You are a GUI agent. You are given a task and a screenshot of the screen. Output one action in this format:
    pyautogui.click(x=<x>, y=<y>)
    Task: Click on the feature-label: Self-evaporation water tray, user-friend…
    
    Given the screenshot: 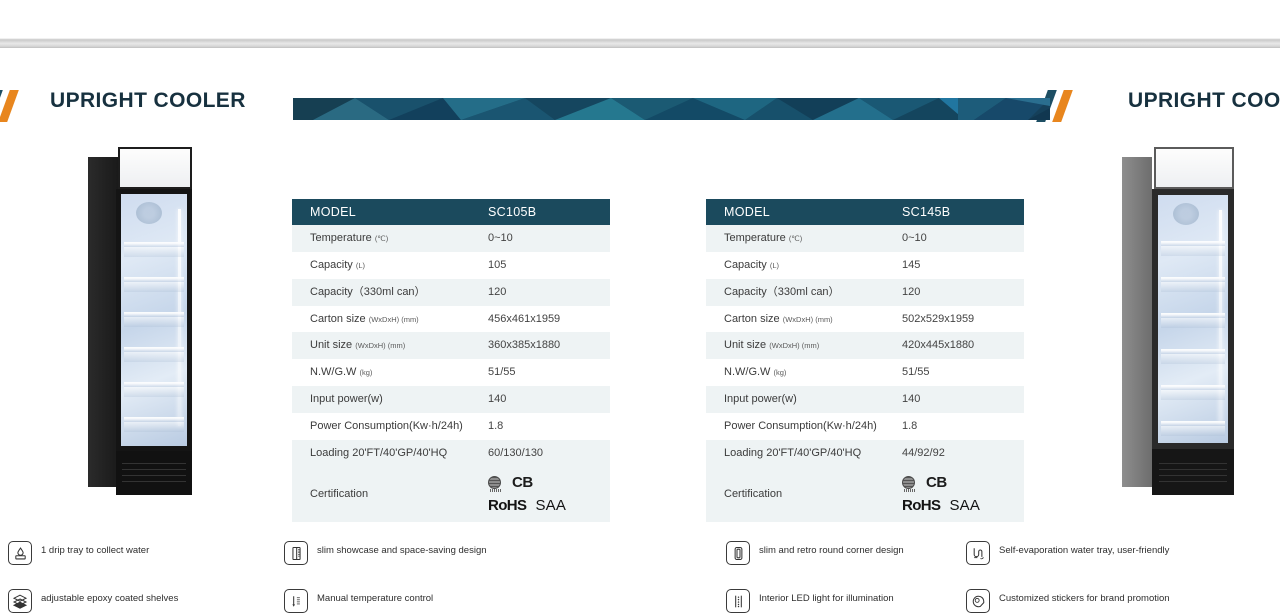 What is the action you would take?
    pyautogui.click(x=1084, y=550)
    